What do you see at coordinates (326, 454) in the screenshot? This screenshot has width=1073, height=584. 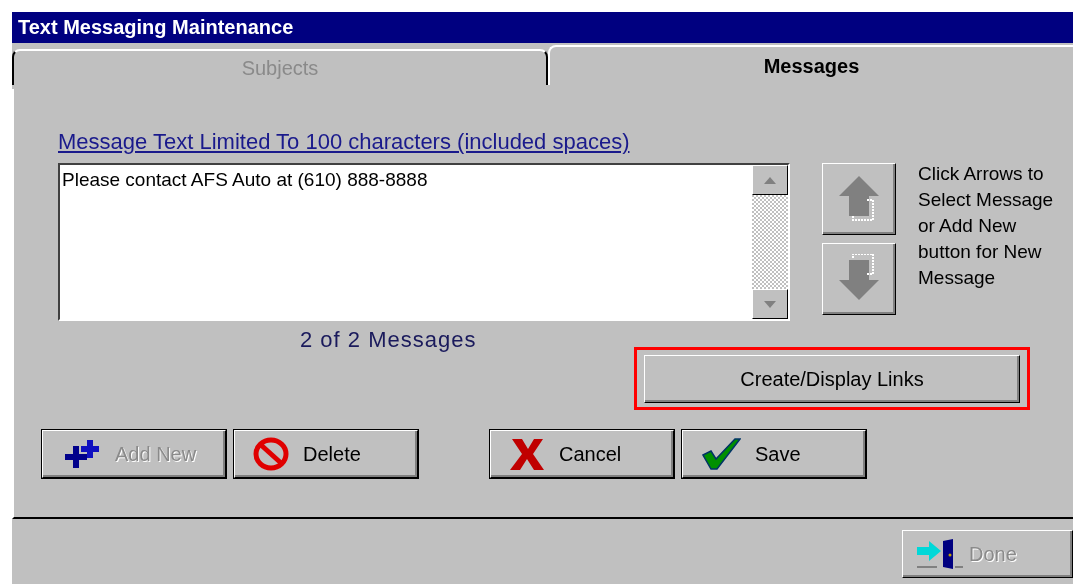 I see `delete-button: Delete` at bounding box center [326, 454].